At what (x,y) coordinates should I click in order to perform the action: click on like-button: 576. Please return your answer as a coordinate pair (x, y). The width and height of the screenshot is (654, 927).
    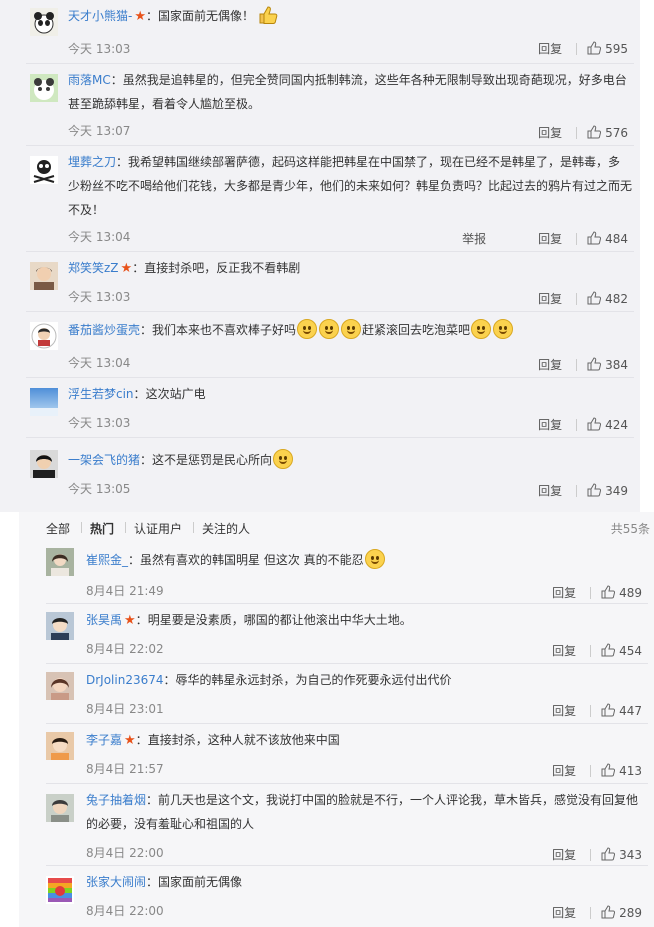
    Looking at the image, I should click on (607, 132).